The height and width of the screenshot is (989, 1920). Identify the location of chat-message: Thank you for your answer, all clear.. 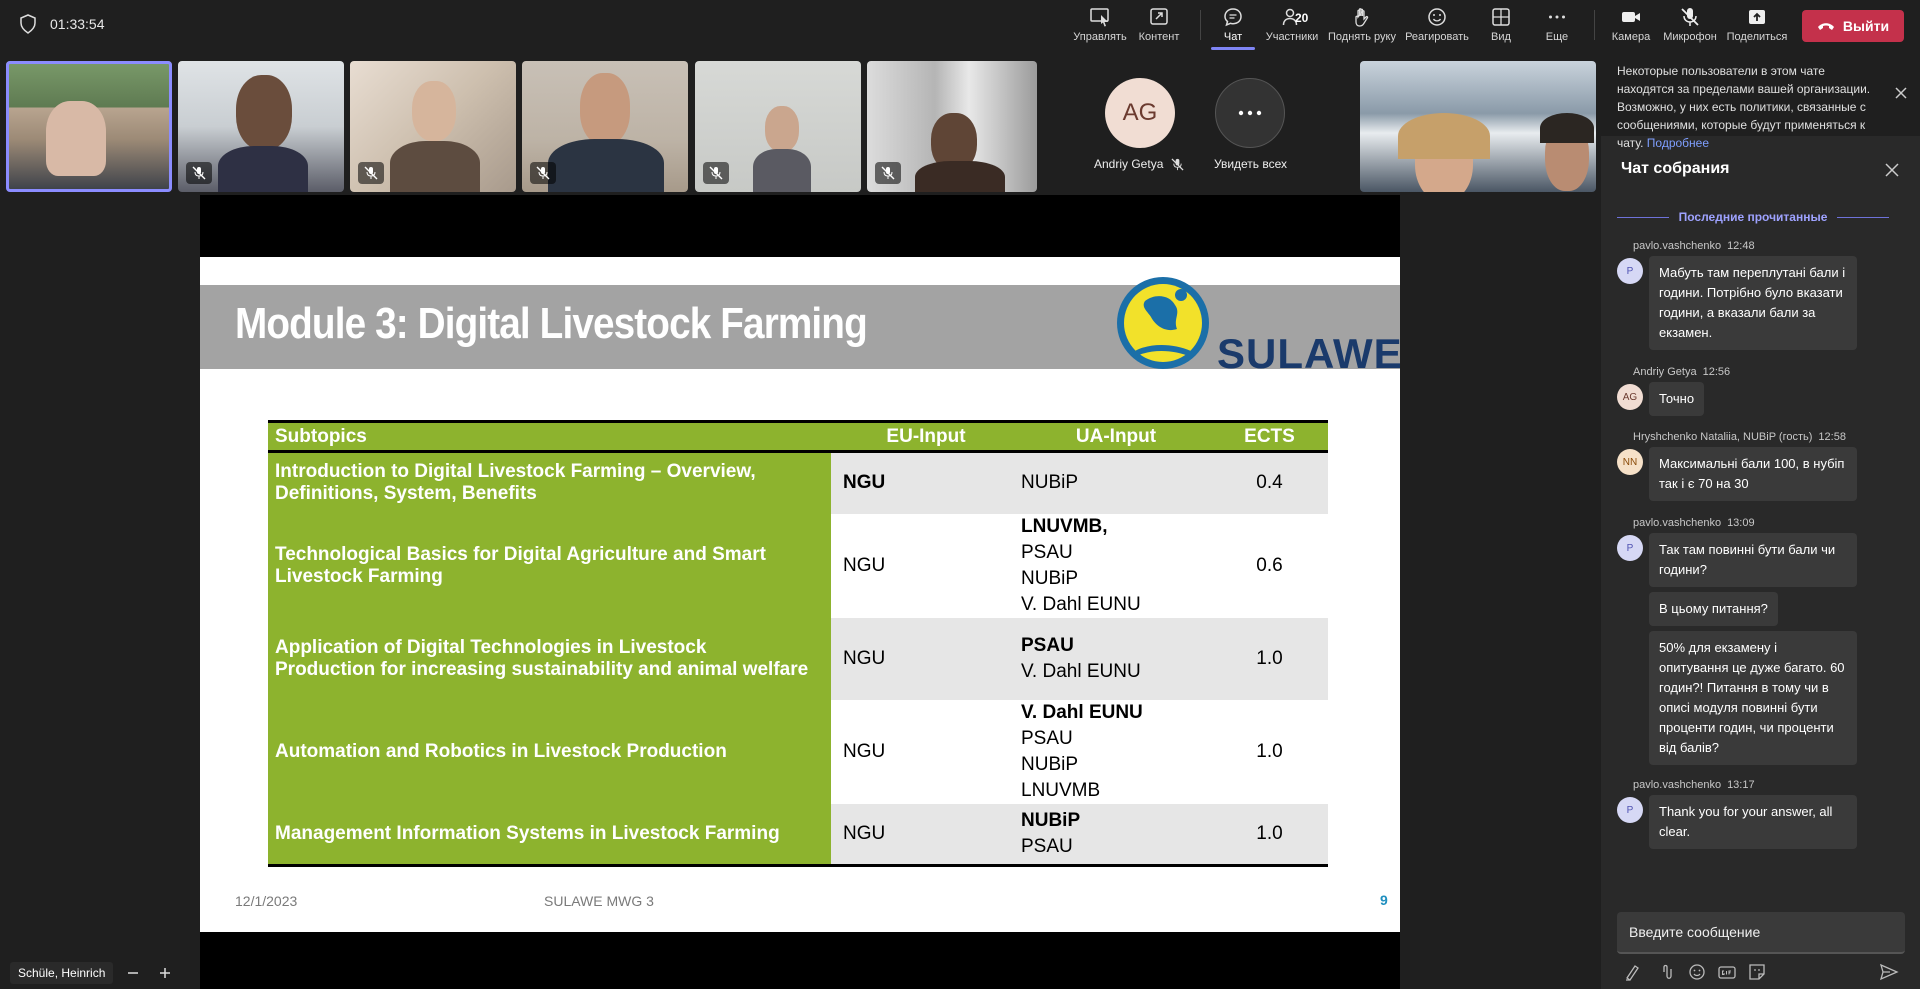
(1753, 822).